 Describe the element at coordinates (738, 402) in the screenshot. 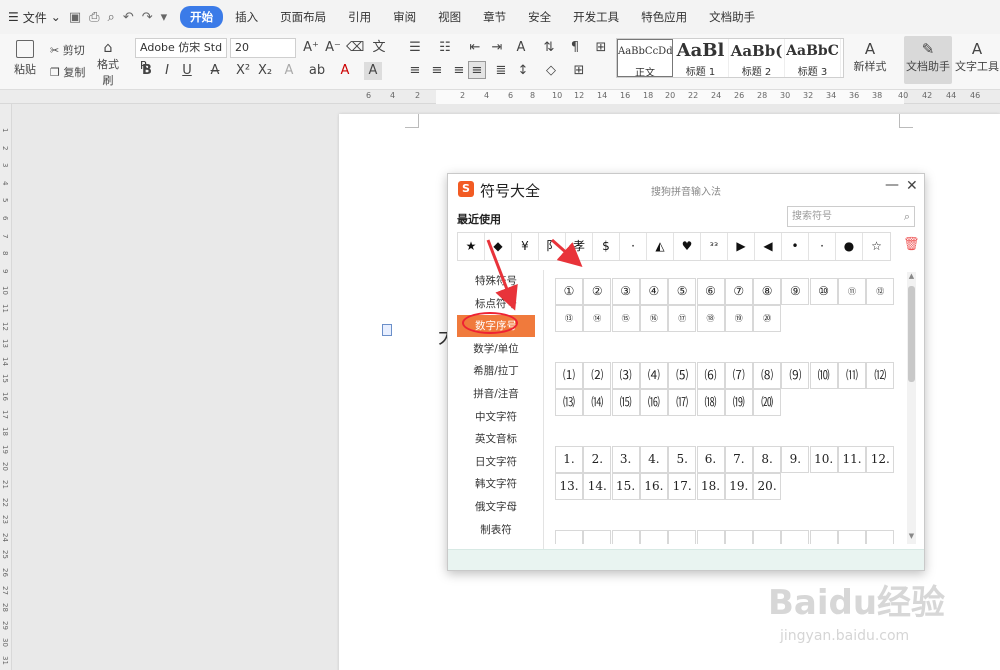

I see `symbol-cell: ⒆` at that location.